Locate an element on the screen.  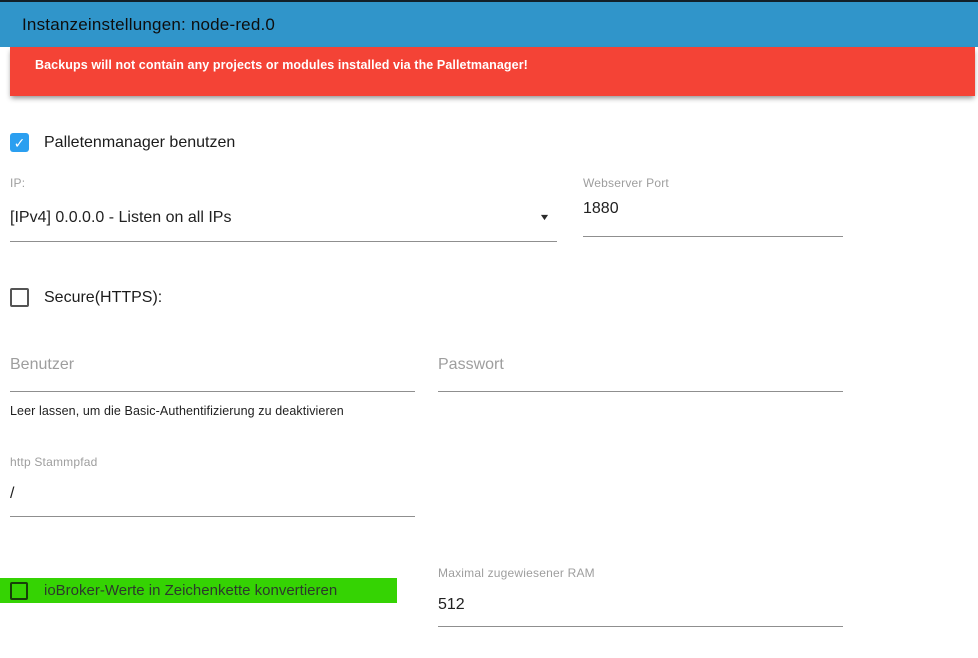
http-root-field: http Stammpfad is located at coordinates (212, 486).